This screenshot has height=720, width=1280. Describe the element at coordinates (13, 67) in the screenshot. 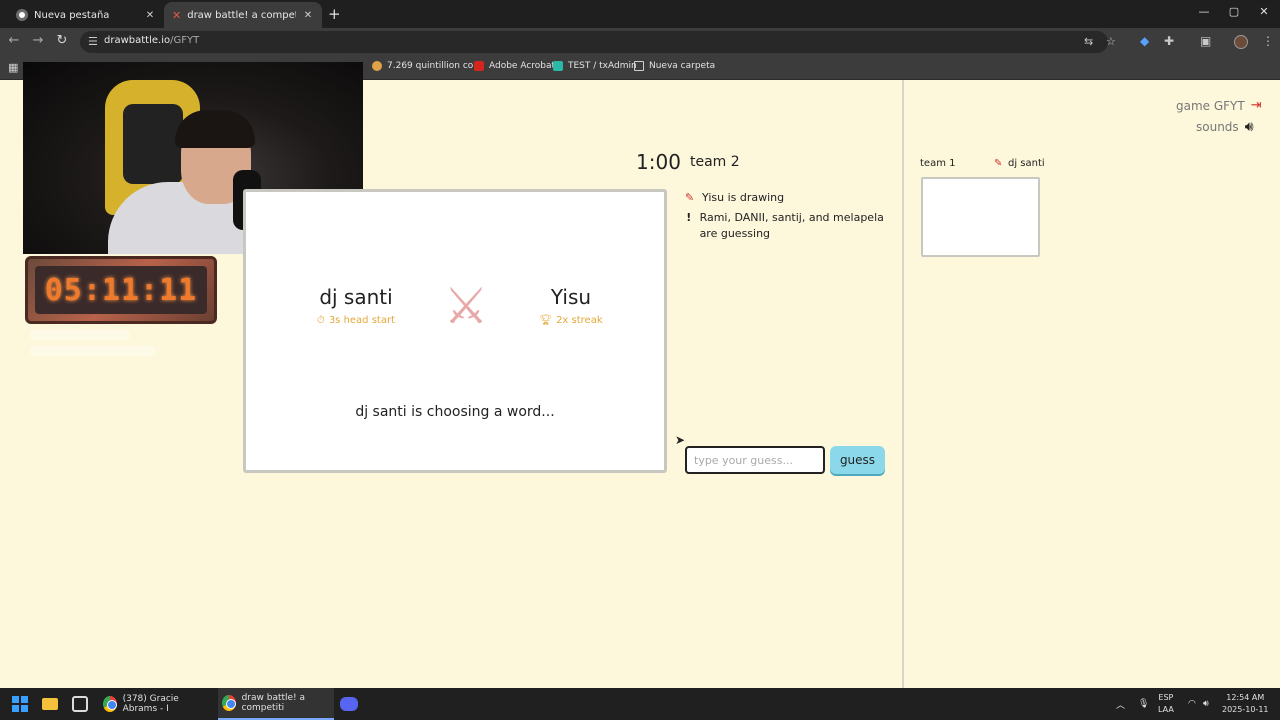

I see `apps-grid-icon: ▦` at that location.